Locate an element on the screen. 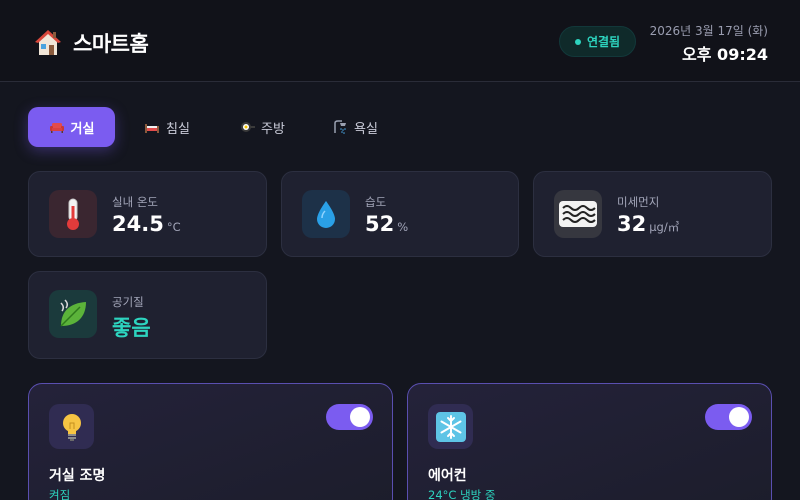 This screenshot has width=800, height=500. light-power-toggle is located at coordinates (349, 417).